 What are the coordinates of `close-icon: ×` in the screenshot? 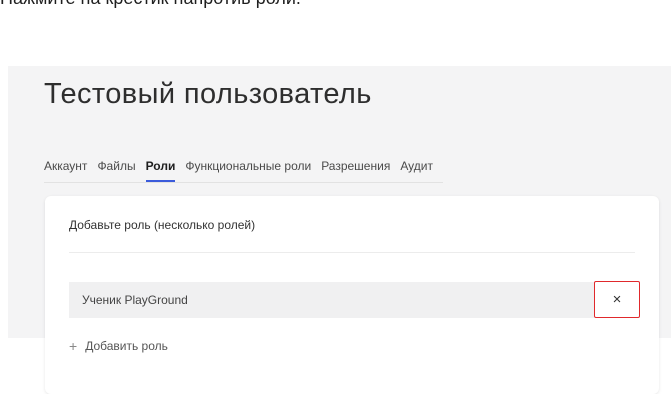 It's located at (617, 299).